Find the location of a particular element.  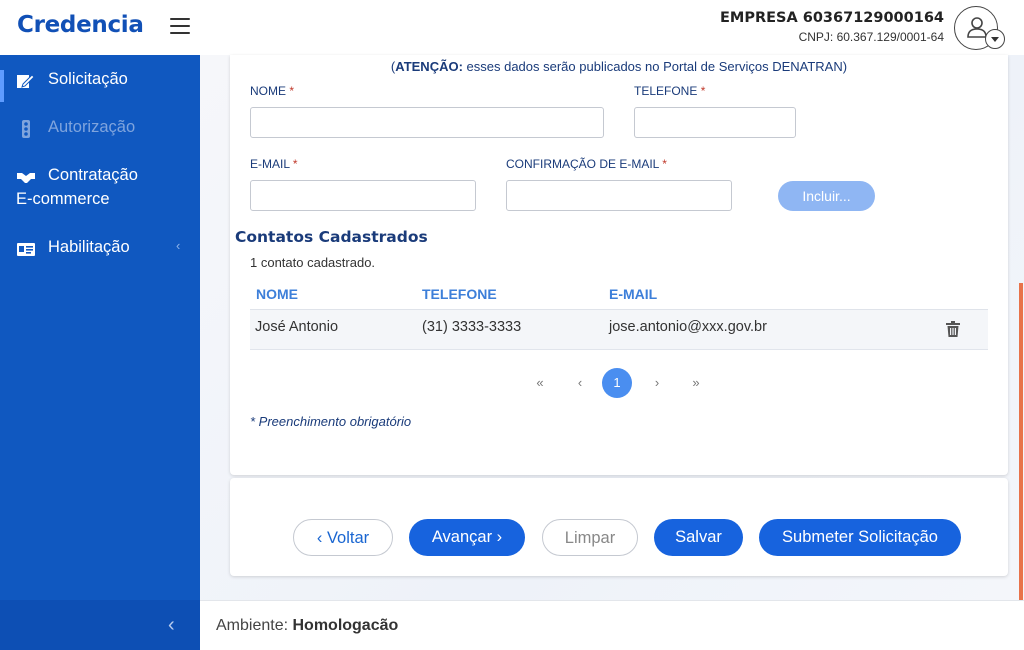

email-label: E-MAIL * is located at coordinates (274, 164).